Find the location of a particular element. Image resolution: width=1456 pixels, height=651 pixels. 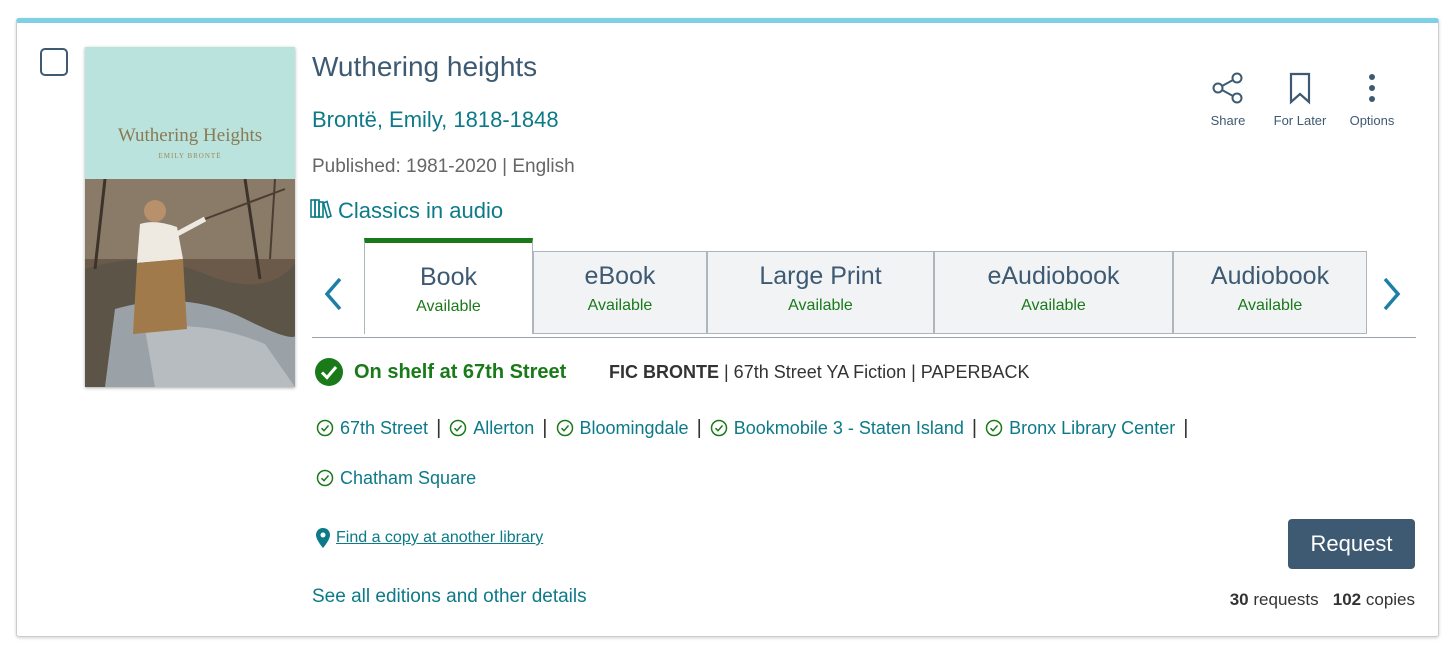

options-button: Options is located at coordinates (1372, 99).